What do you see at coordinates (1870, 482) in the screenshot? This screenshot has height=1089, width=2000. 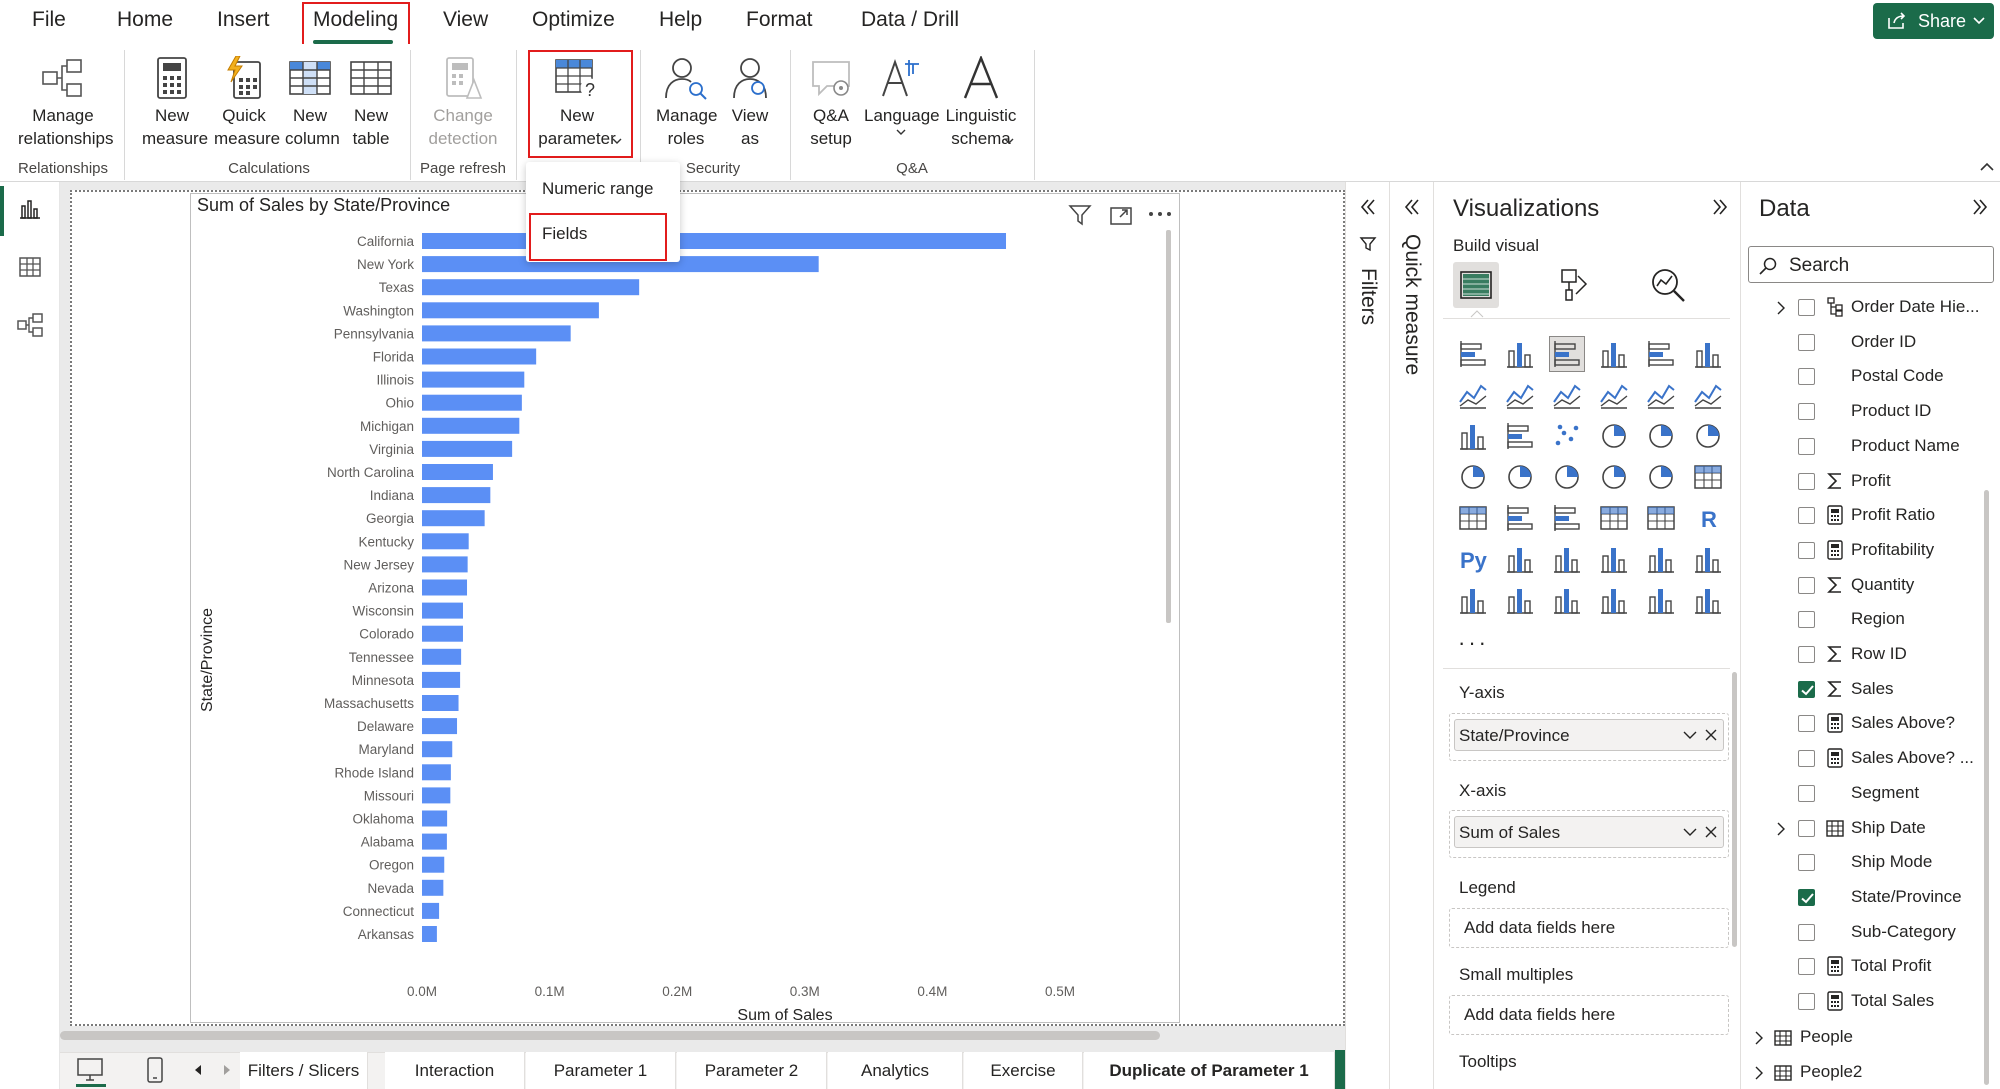 I see `field-profit: Profit` at bounding box center [1870, 482].